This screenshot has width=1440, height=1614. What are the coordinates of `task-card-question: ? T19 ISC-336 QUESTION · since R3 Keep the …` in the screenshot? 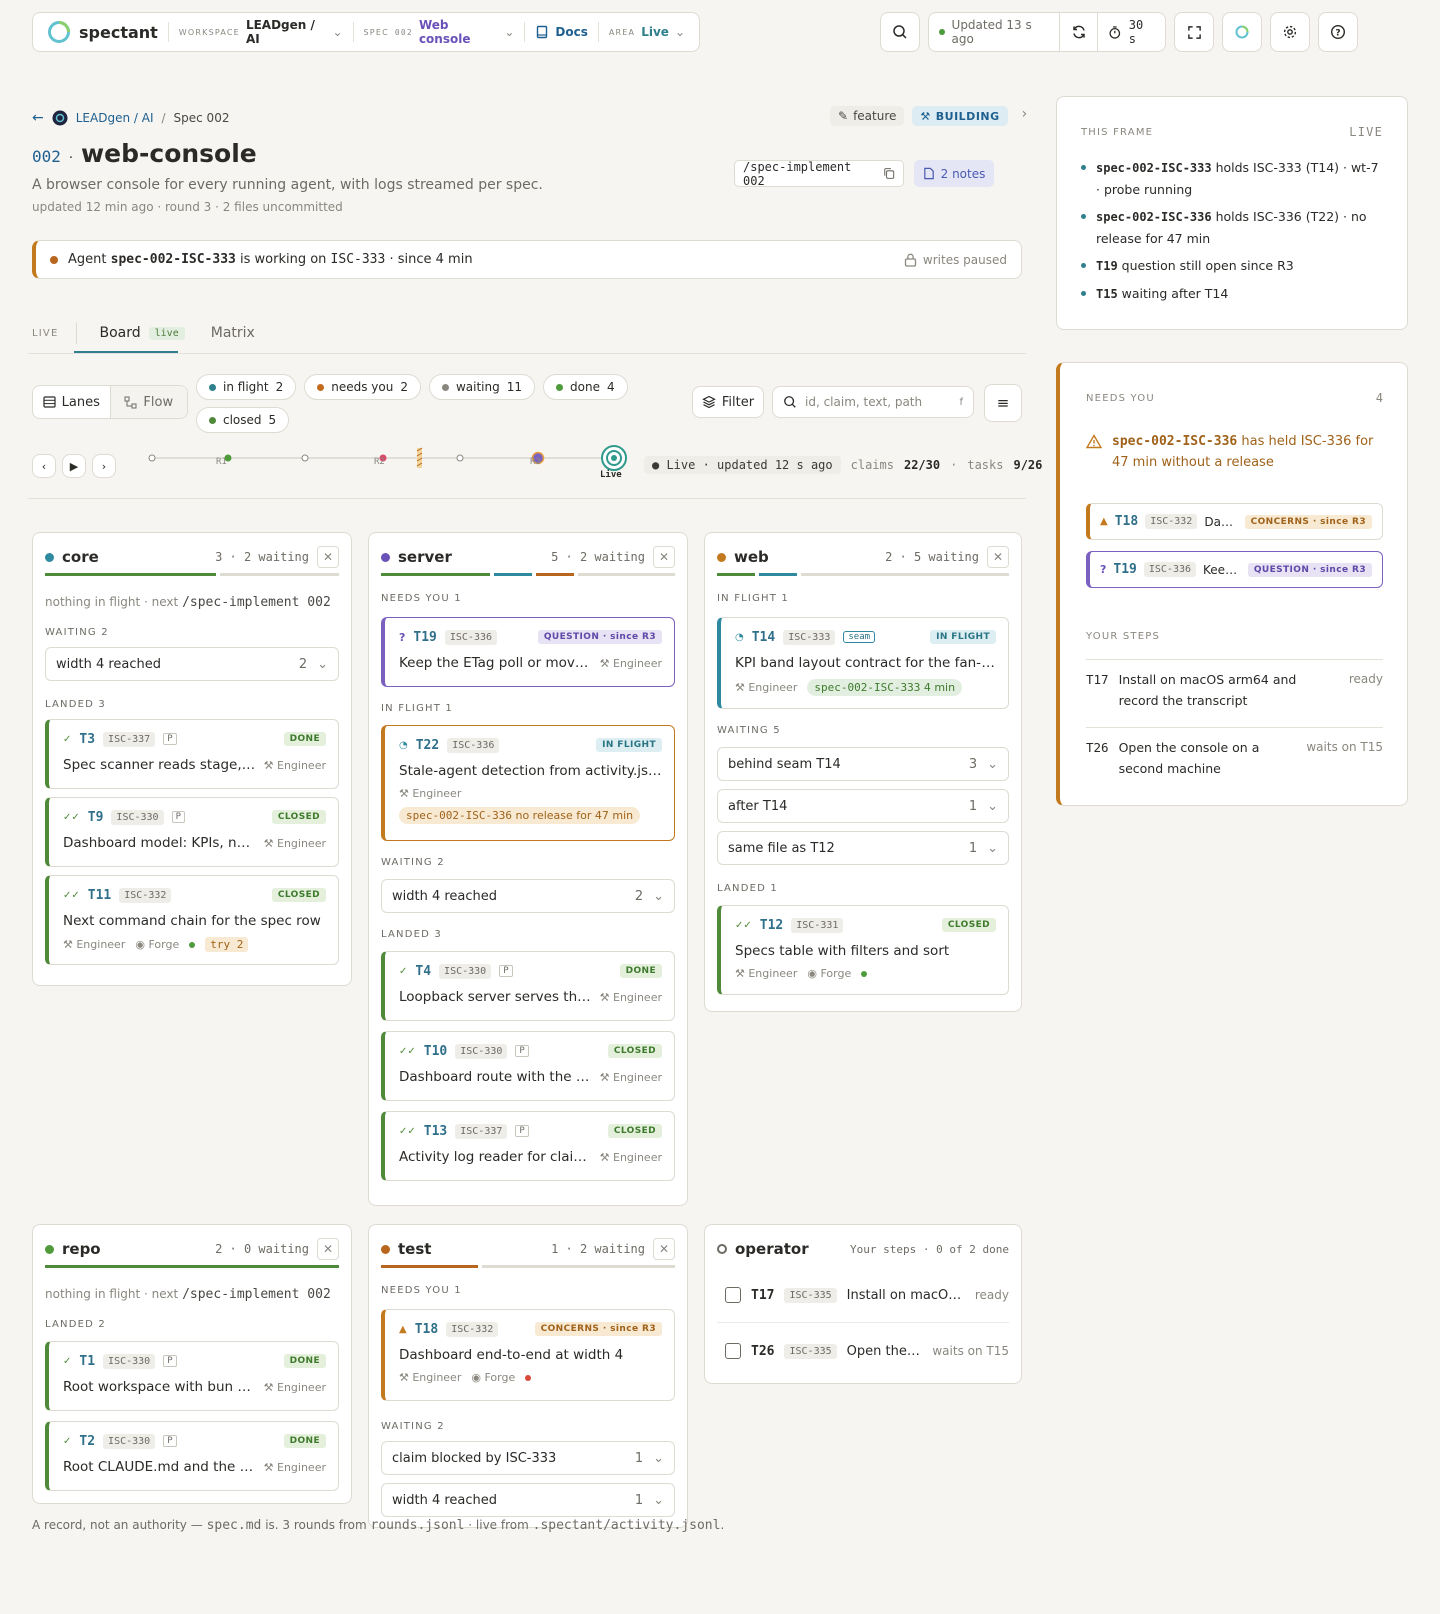 It's located at (528, 652).